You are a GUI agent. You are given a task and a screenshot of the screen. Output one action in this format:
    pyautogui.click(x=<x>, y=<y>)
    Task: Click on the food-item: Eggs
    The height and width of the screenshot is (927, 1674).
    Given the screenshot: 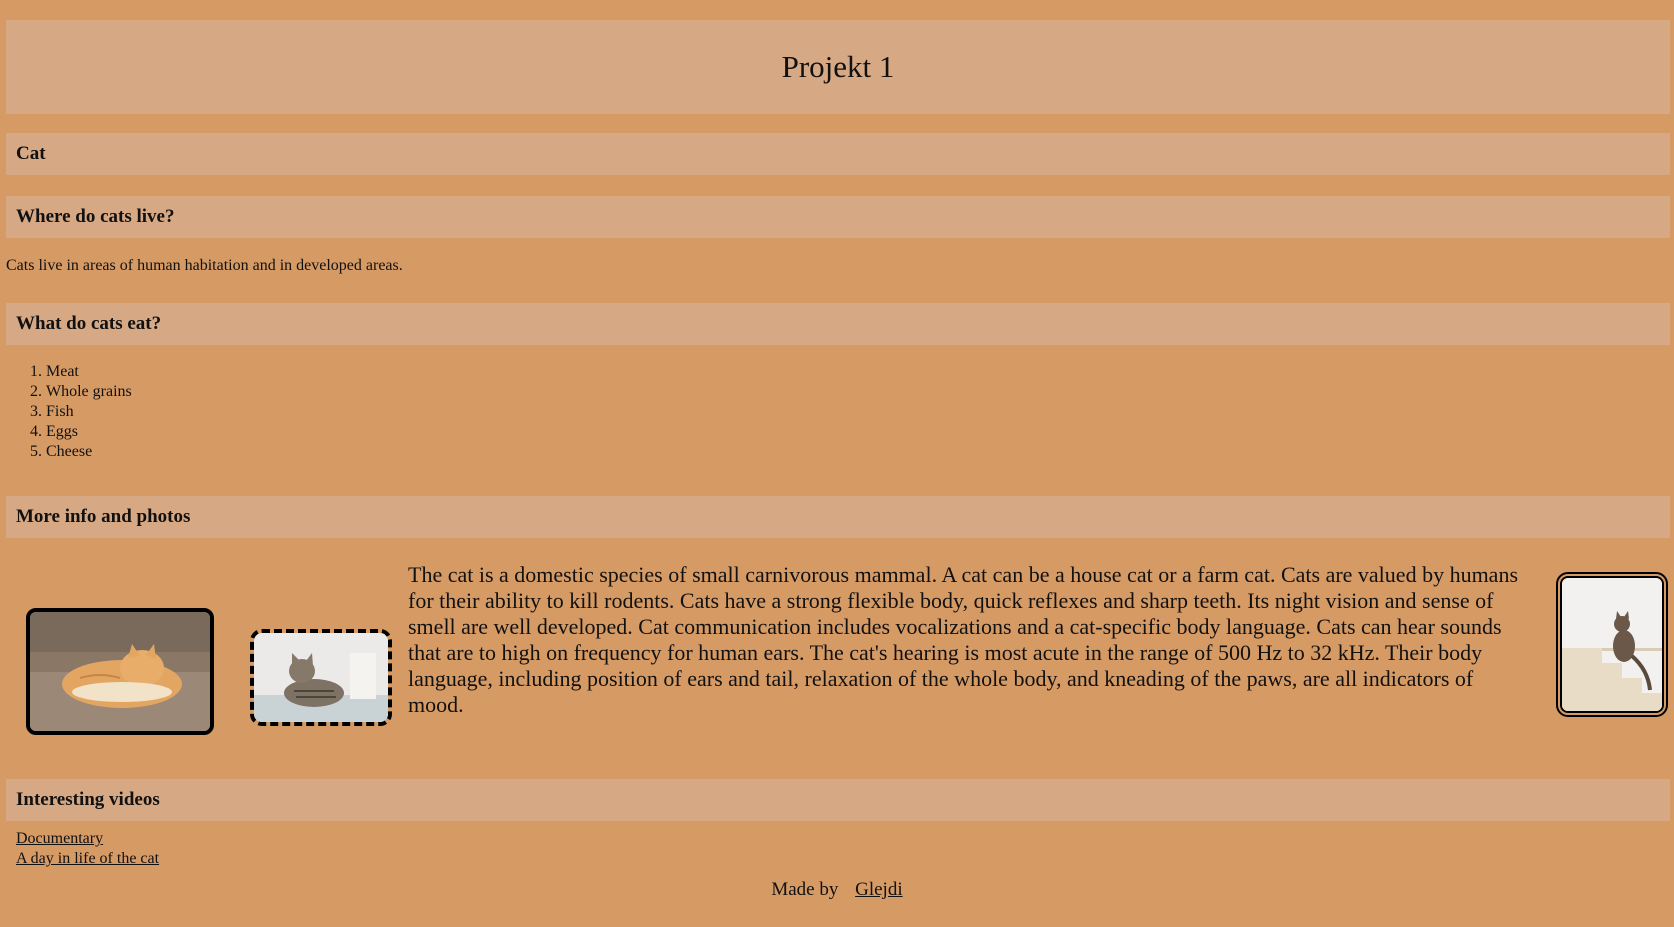 What is the action you would take?
    pyautogui.click(x=89, y=432)
    